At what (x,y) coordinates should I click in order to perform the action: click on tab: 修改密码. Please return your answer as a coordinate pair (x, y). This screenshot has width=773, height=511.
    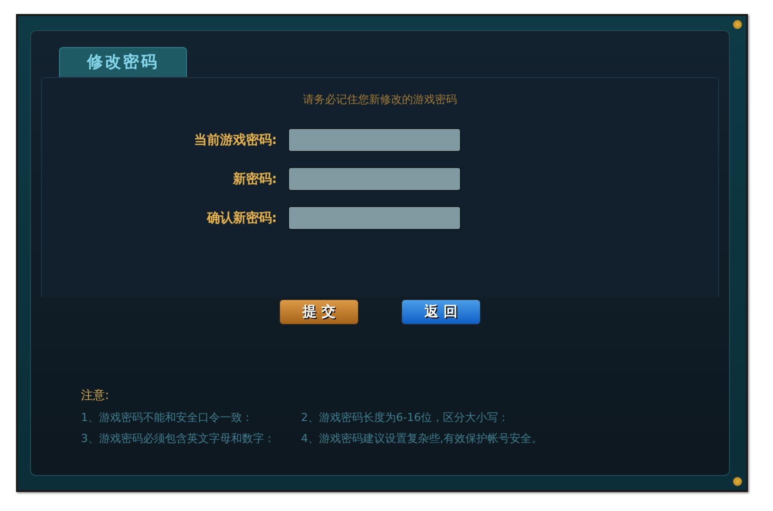
    Looking at the image, I should click on (123, 62).